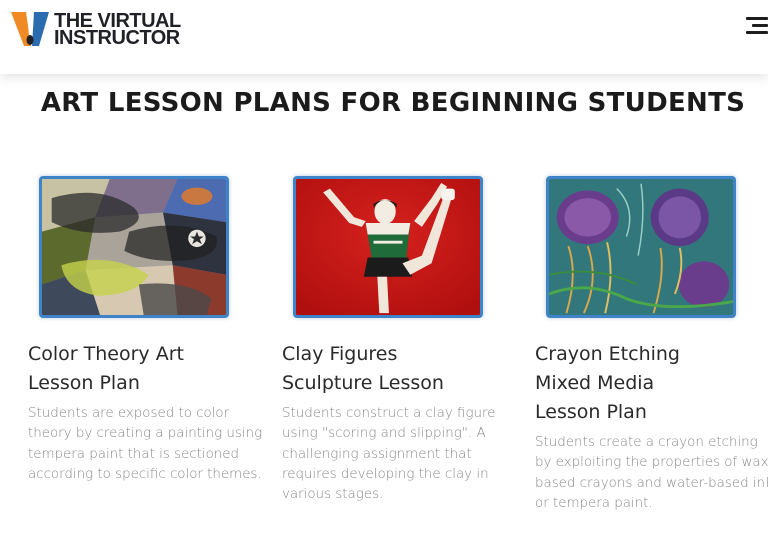 Image resolution: width=768 pixels, height=555 pixels. I want to click on title-line: Mixed Media, so click(595, 383).